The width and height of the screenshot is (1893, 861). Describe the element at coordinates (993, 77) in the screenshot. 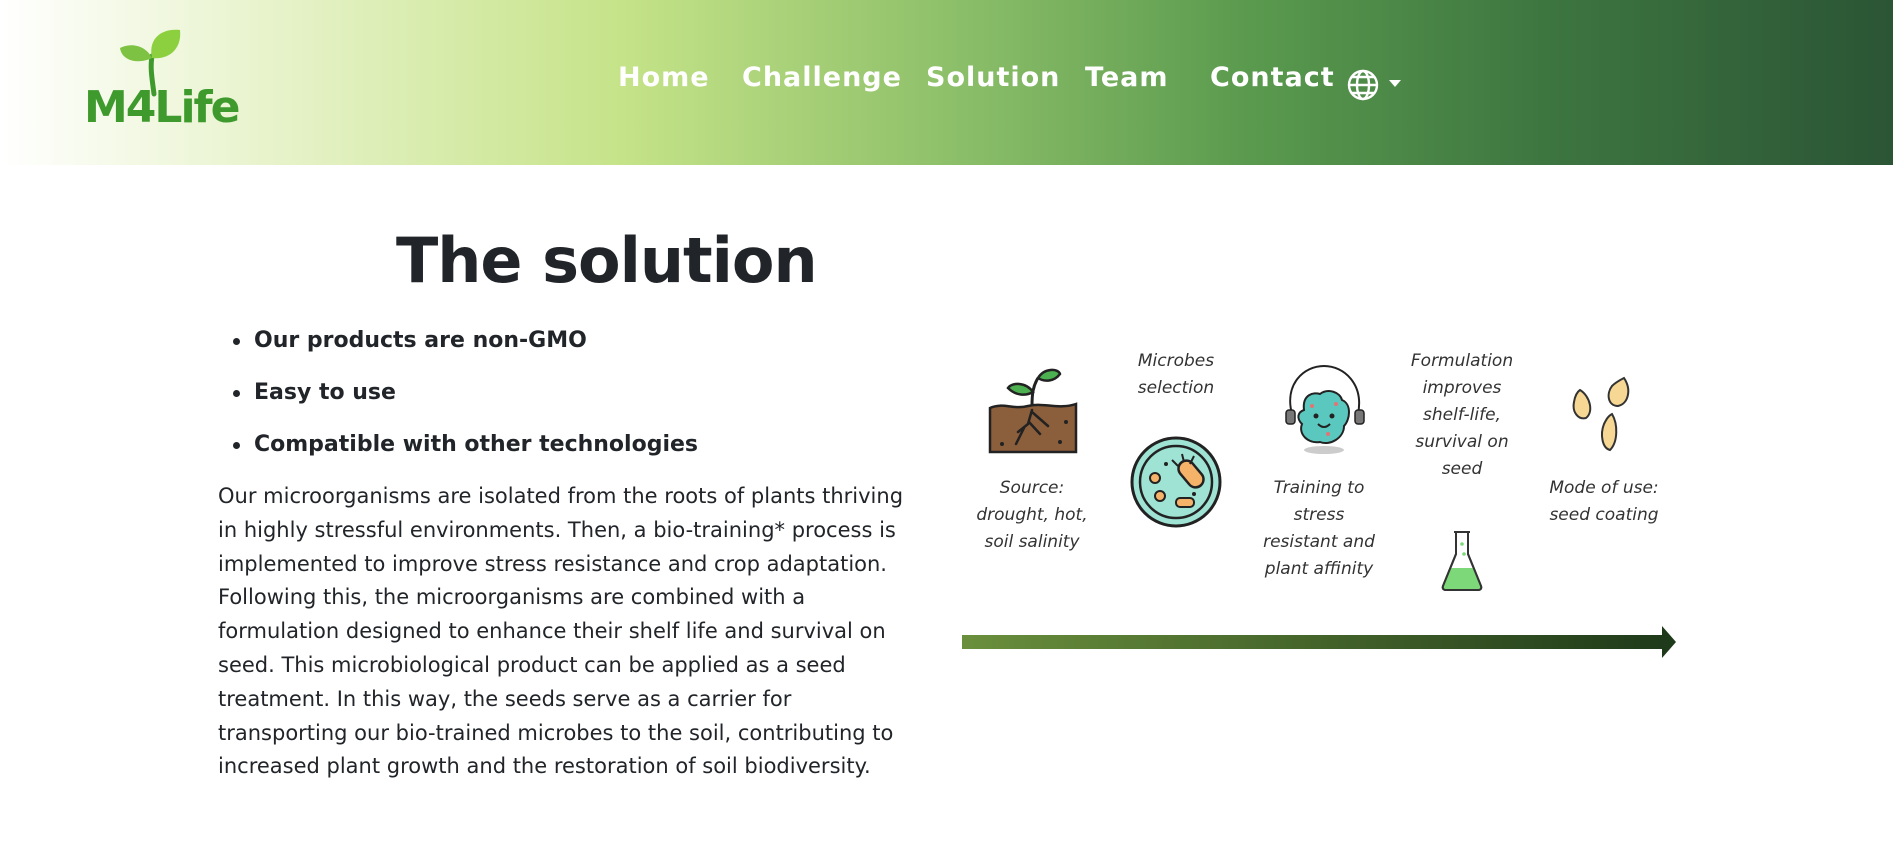

I see `nav-solution: Solution` at that location.